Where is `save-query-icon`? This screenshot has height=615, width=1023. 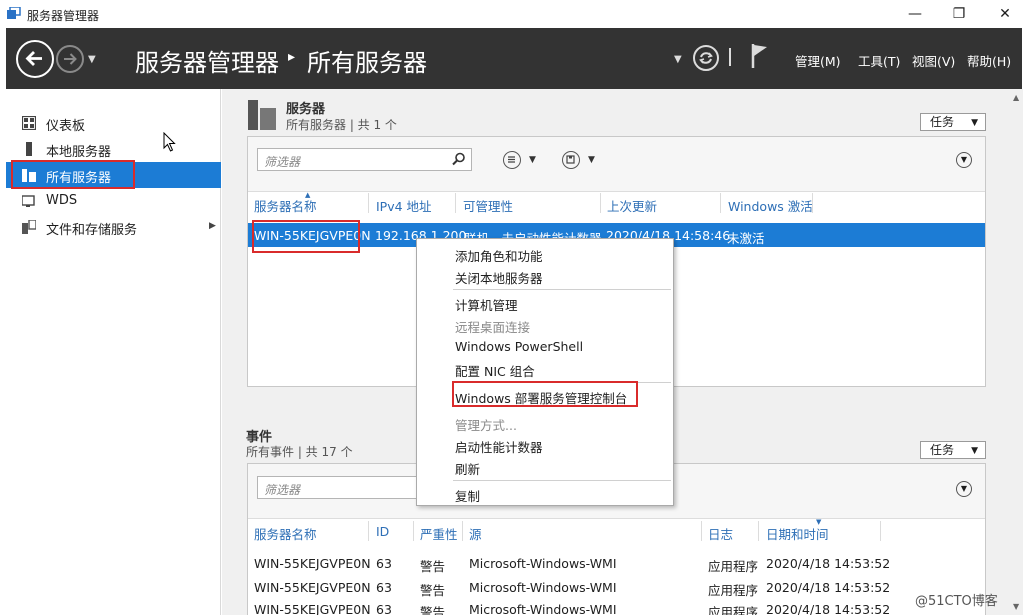
save-query-icon is located at coordinates (571, 160).